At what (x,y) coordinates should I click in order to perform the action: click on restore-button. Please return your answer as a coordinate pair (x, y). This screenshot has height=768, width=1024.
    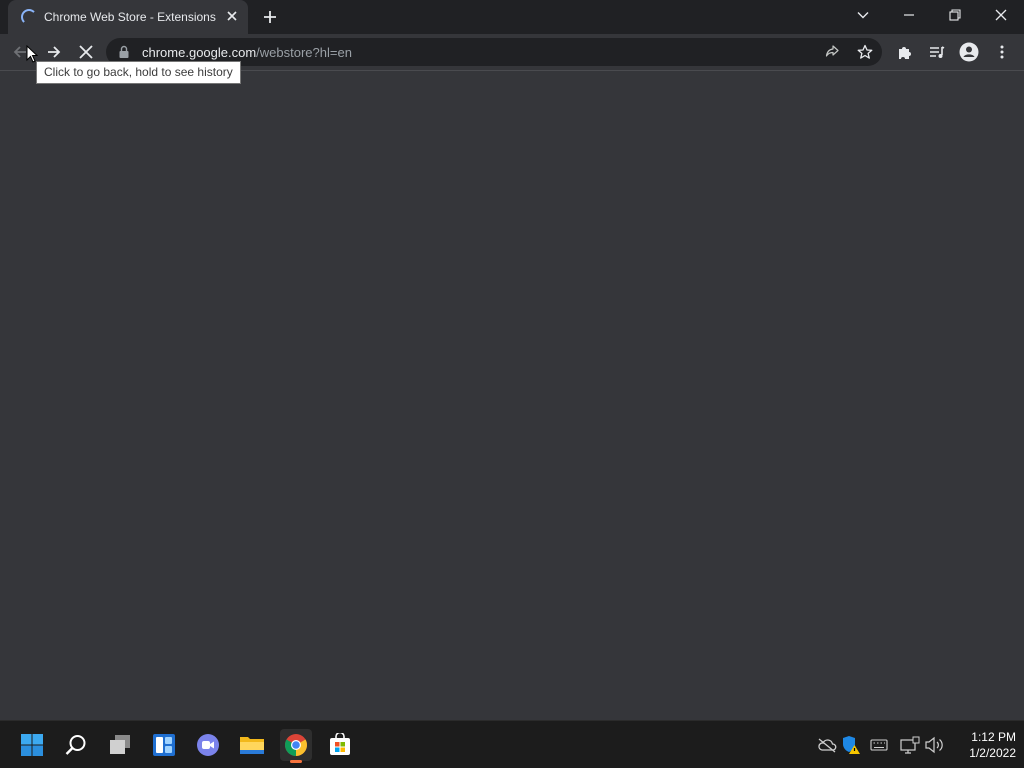
    Looking at the image, I should click on (955, 15).